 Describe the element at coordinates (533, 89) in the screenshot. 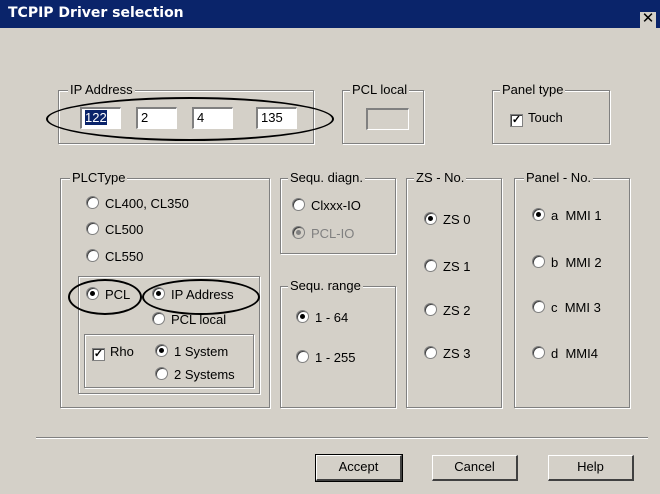

I see `panel-type-legend: Panel type` at that location.